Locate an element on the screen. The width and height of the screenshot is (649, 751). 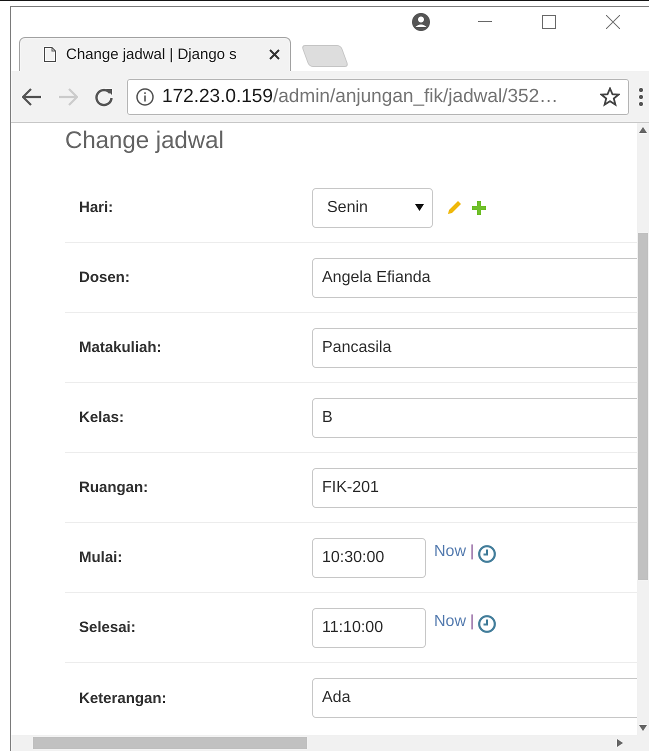
minimize-icon is located at coordinates (485, 22).